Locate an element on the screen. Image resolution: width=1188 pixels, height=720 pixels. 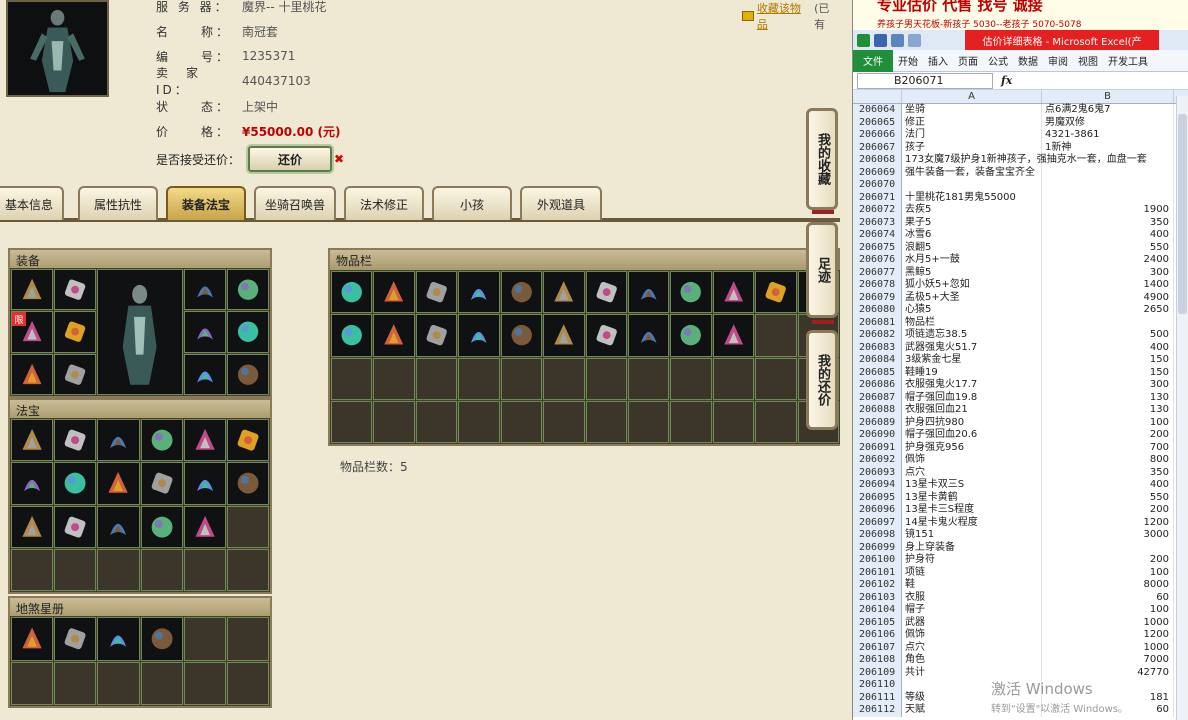
cell-a: 十里桃花181男鬼55000 is located at coordinates (972, 197).